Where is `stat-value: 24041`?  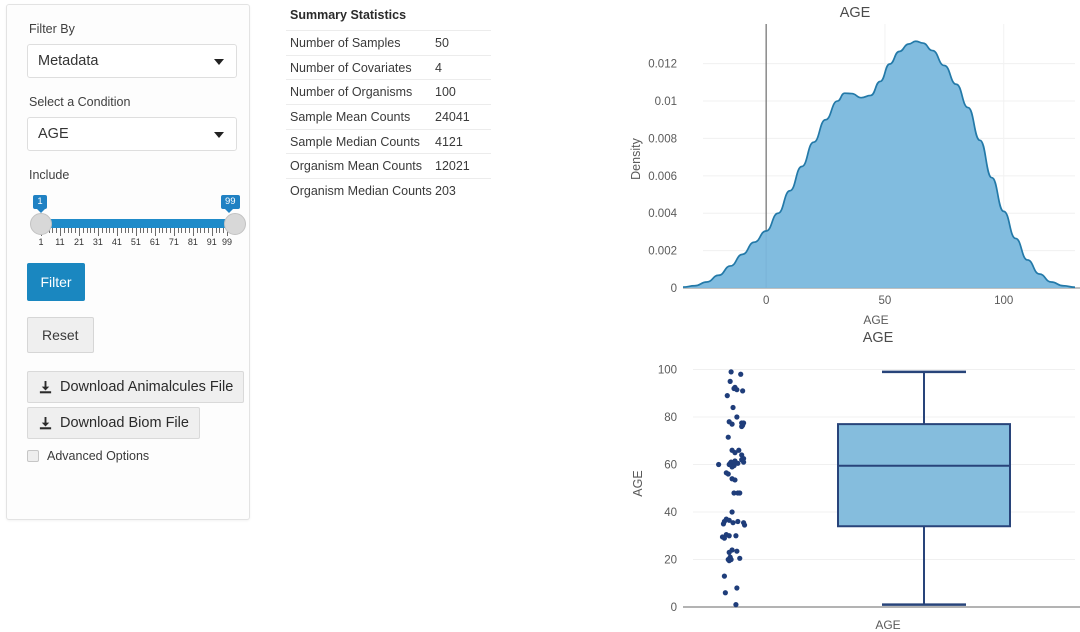 stat-value: 24041 is located at coordinates (452, 116).